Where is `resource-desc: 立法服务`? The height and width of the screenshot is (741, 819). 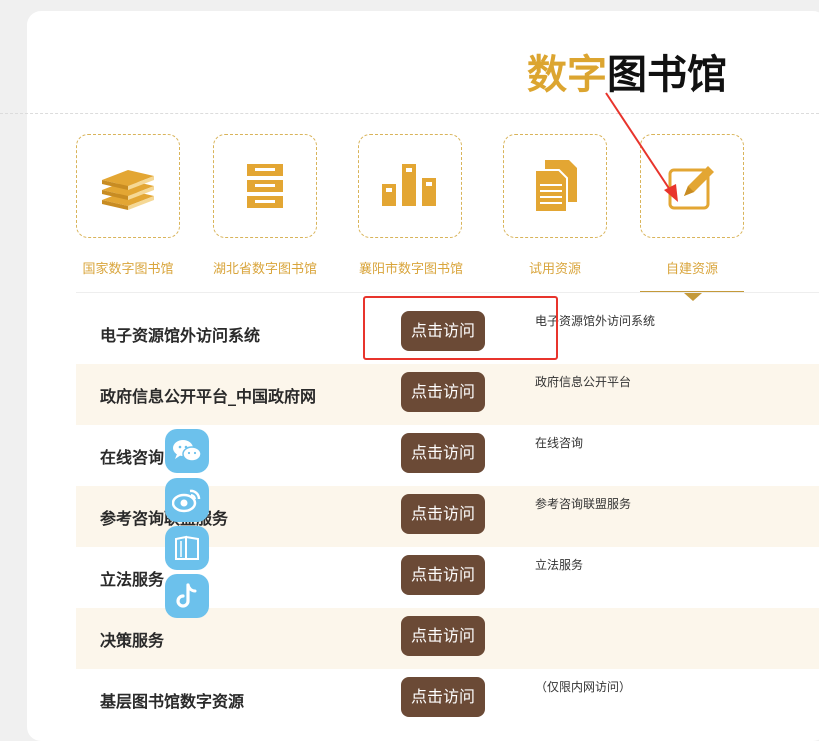 resource-desc: 立法服务 is located at coordinates (559, 565).